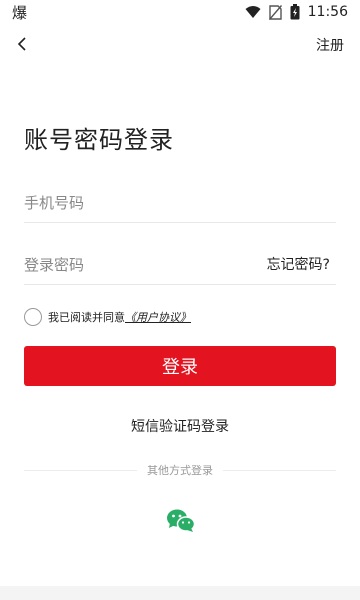 The height and width of the screenshot is (600, 360). Describe the element at coordinates (20, 12) in the screenshot. I see `status-app-glyph: 爆` at that location.